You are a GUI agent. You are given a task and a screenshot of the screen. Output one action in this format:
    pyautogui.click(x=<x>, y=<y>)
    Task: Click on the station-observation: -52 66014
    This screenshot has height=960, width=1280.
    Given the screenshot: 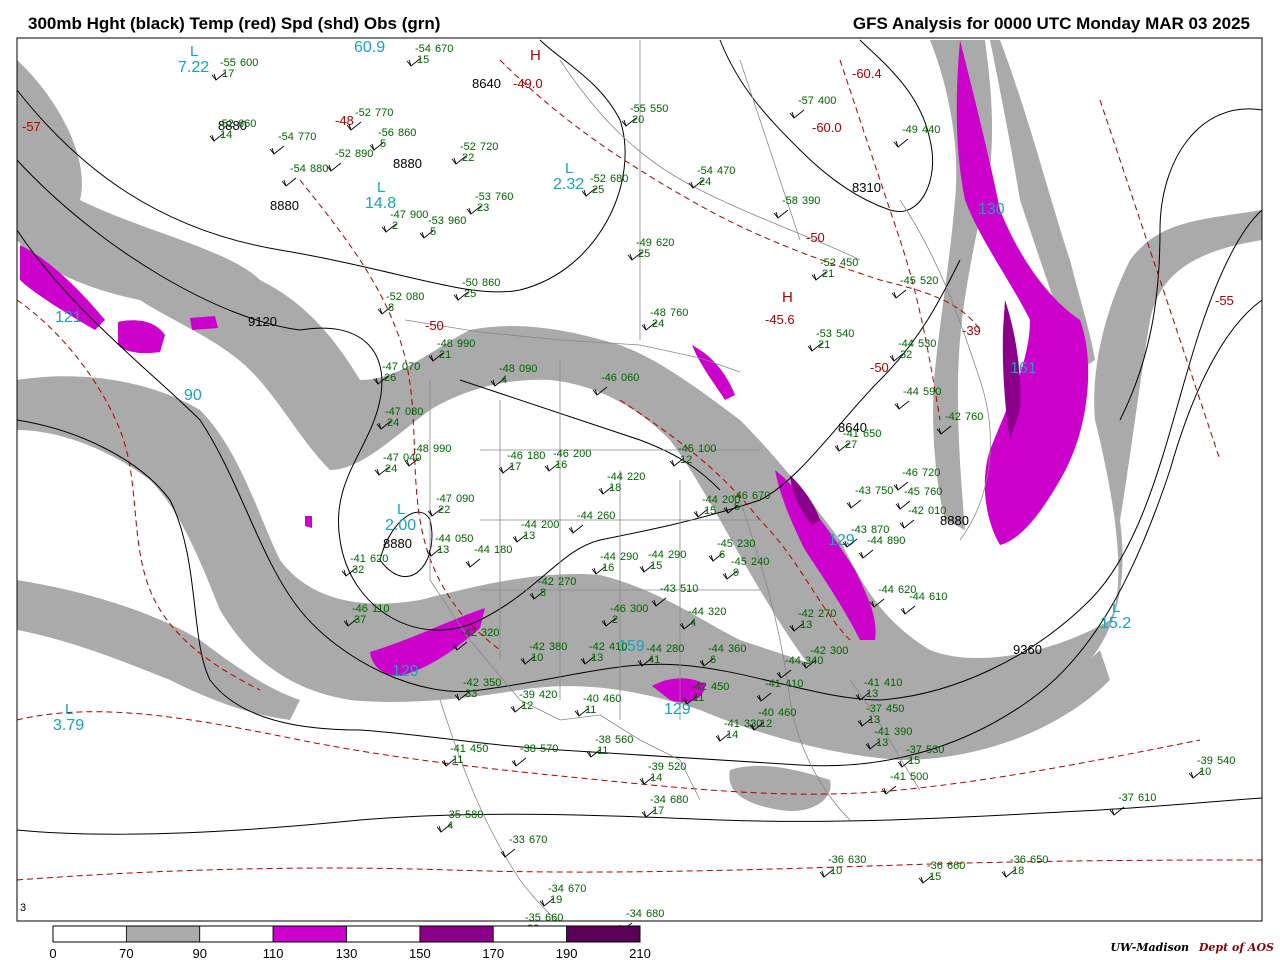 What is the action you would take?
    pyautogui.click(x=232, y=130)
    